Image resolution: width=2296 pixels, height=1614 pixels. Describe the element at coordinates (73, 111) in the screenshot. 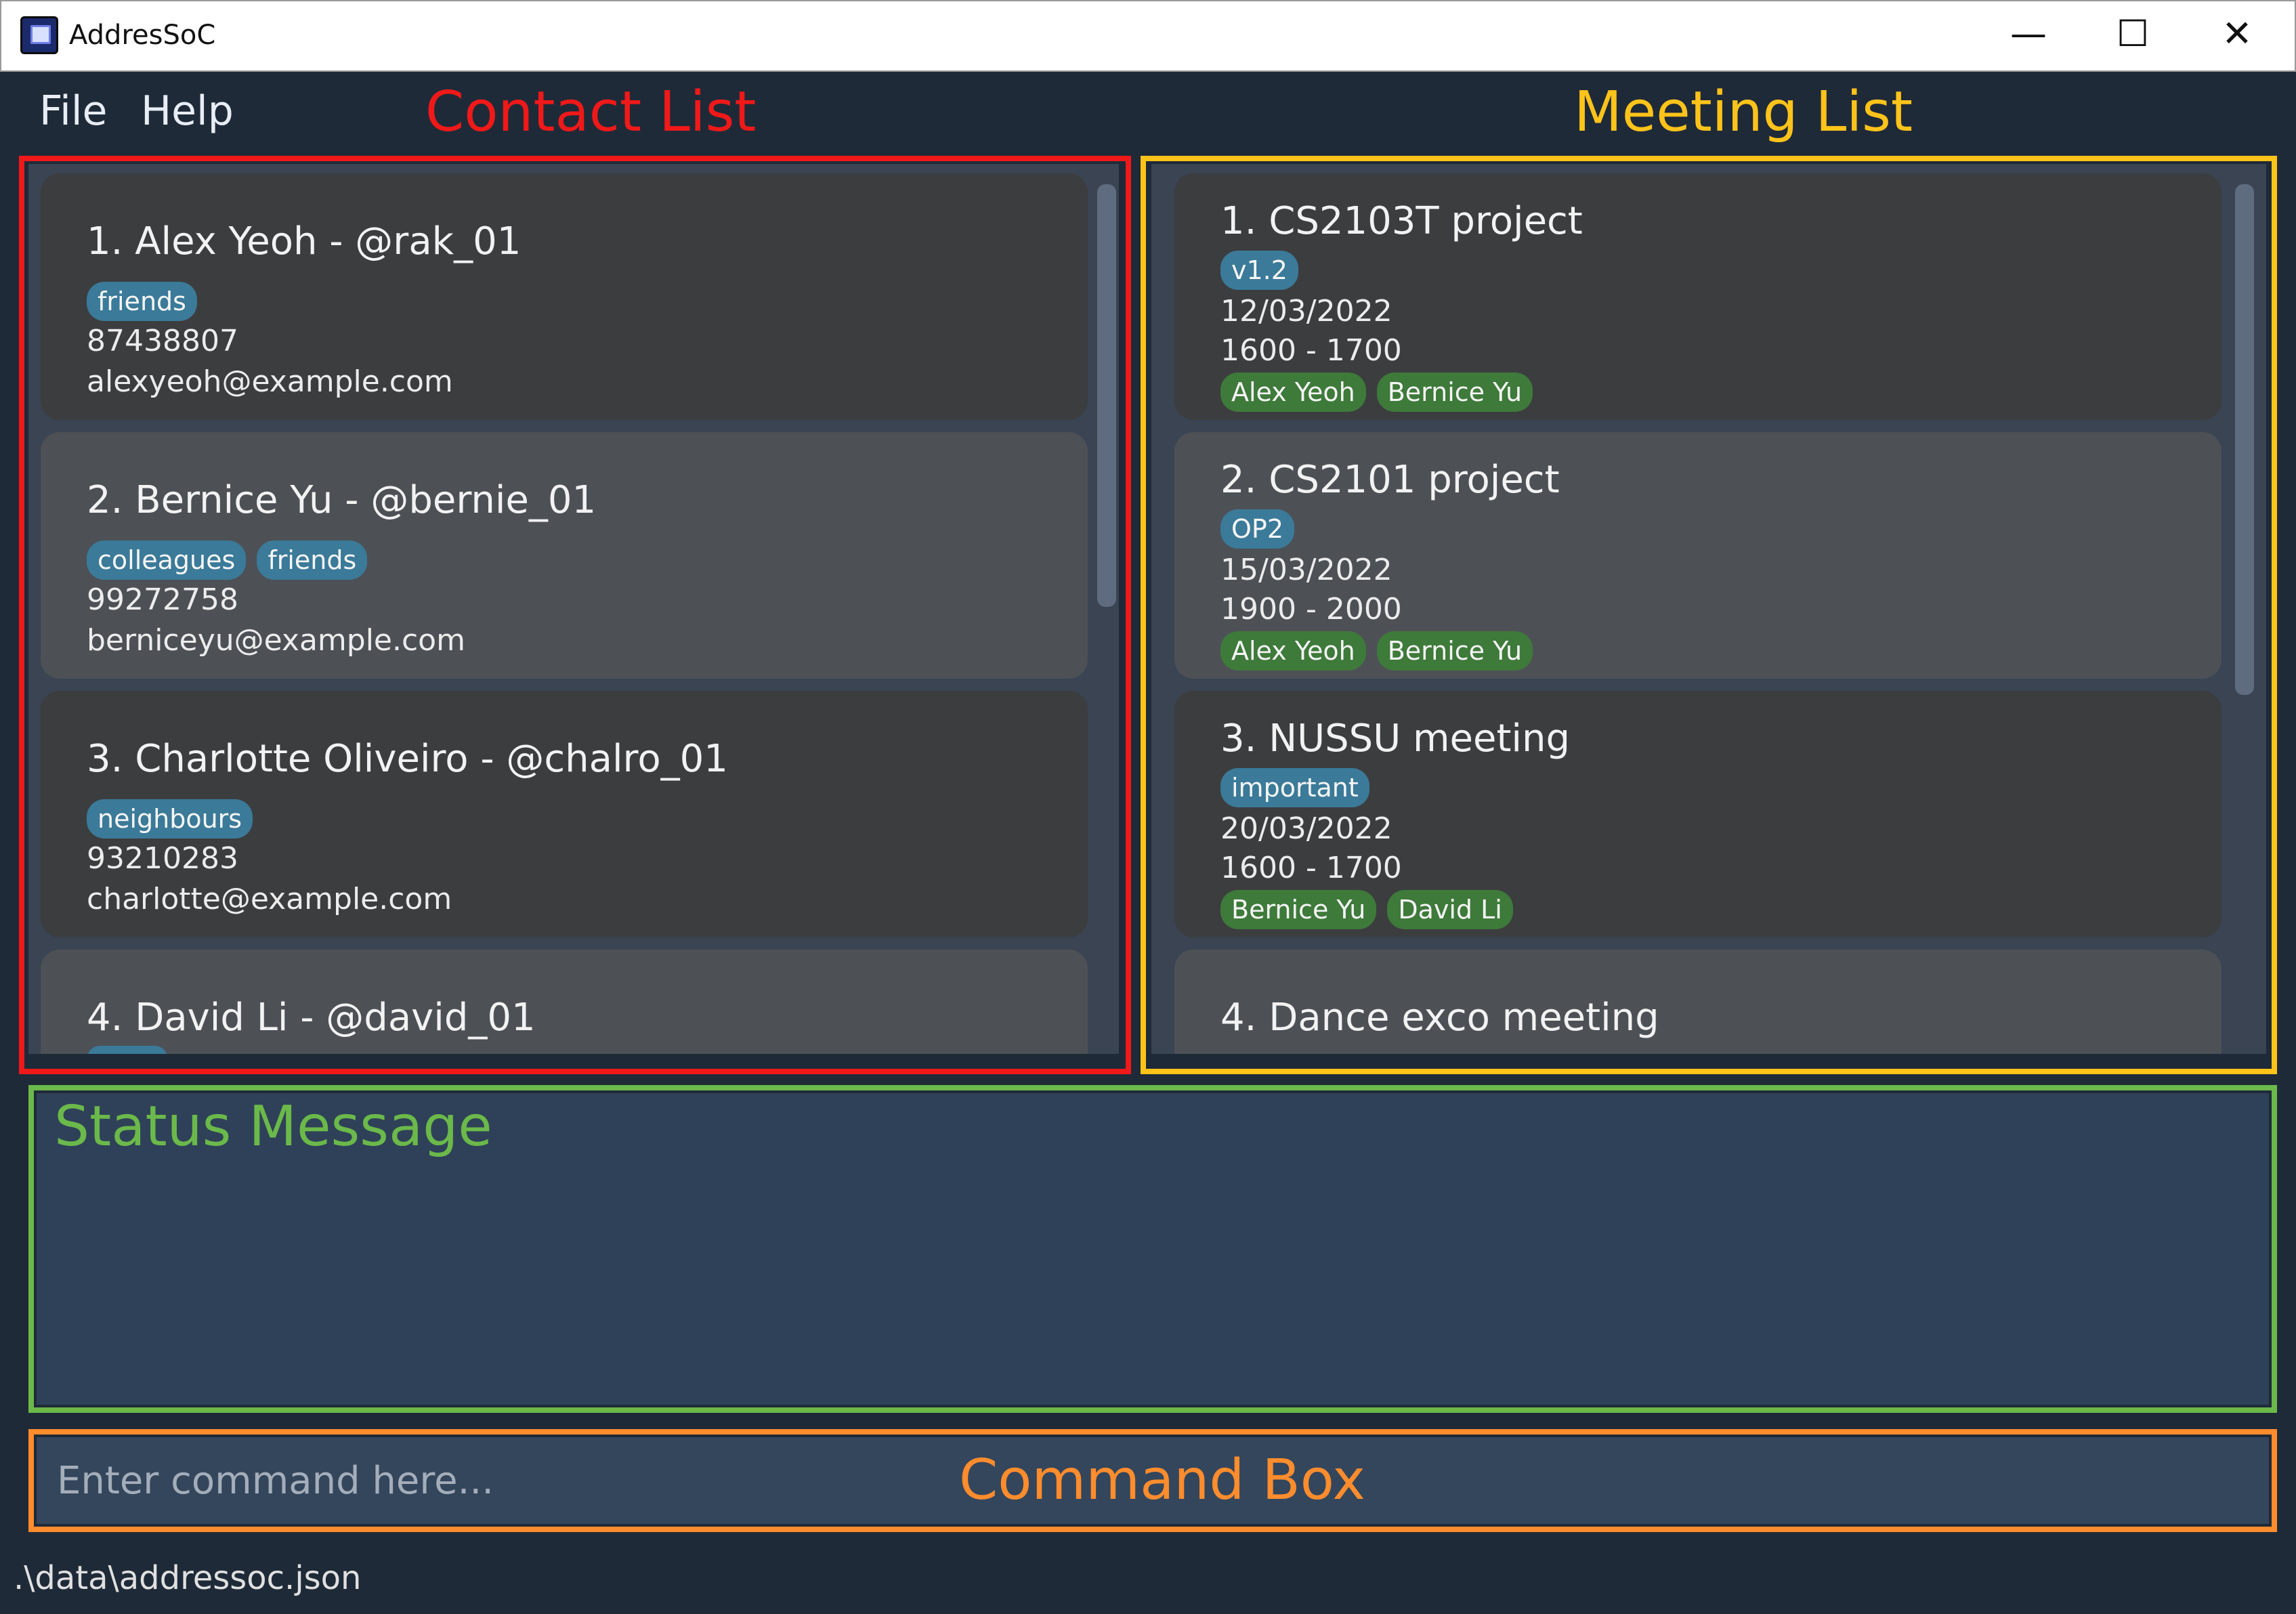

I see `menu-file: File` at that location.